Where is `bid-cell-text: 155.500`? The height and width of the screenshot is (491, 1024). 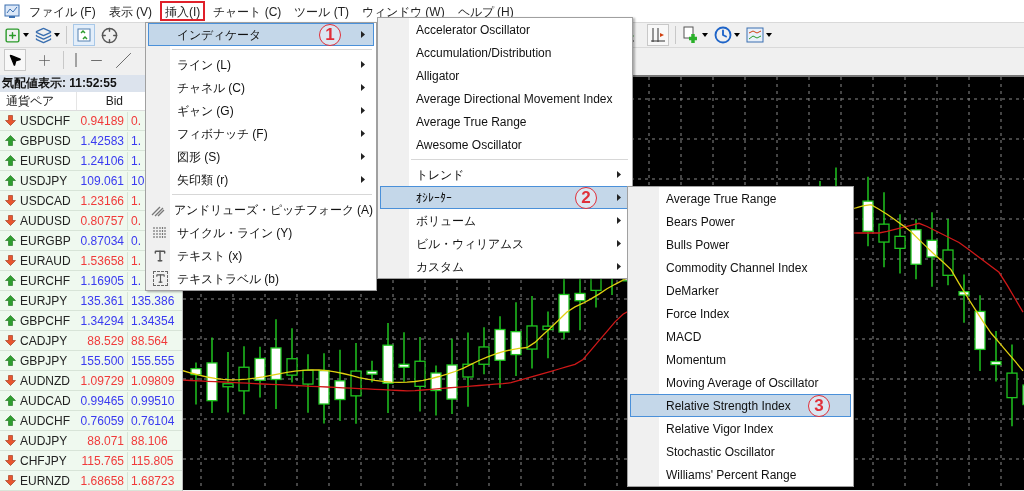
bid-cell-text: 155.500 is located at coordinates (102, 361).